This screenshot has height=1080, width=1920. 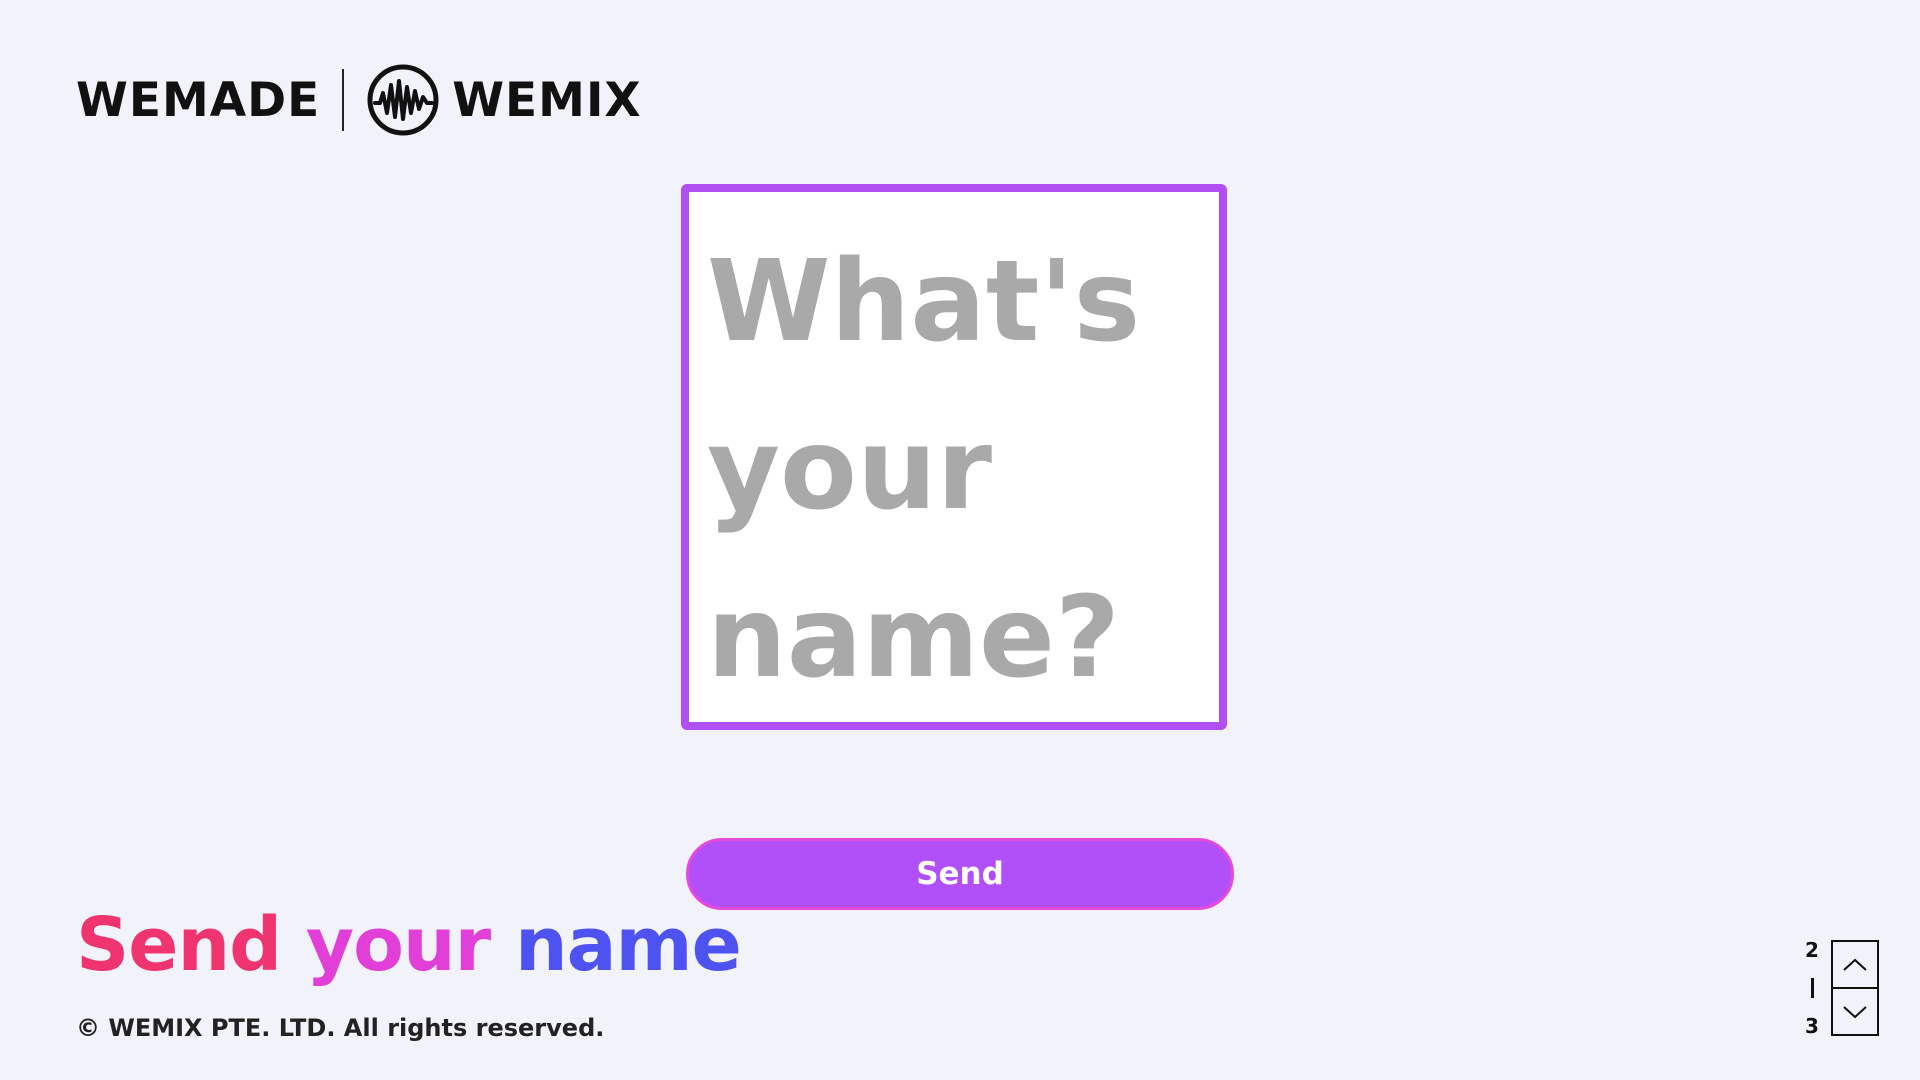 I want to click on pager-up-button, so click(x=1855, y=964).